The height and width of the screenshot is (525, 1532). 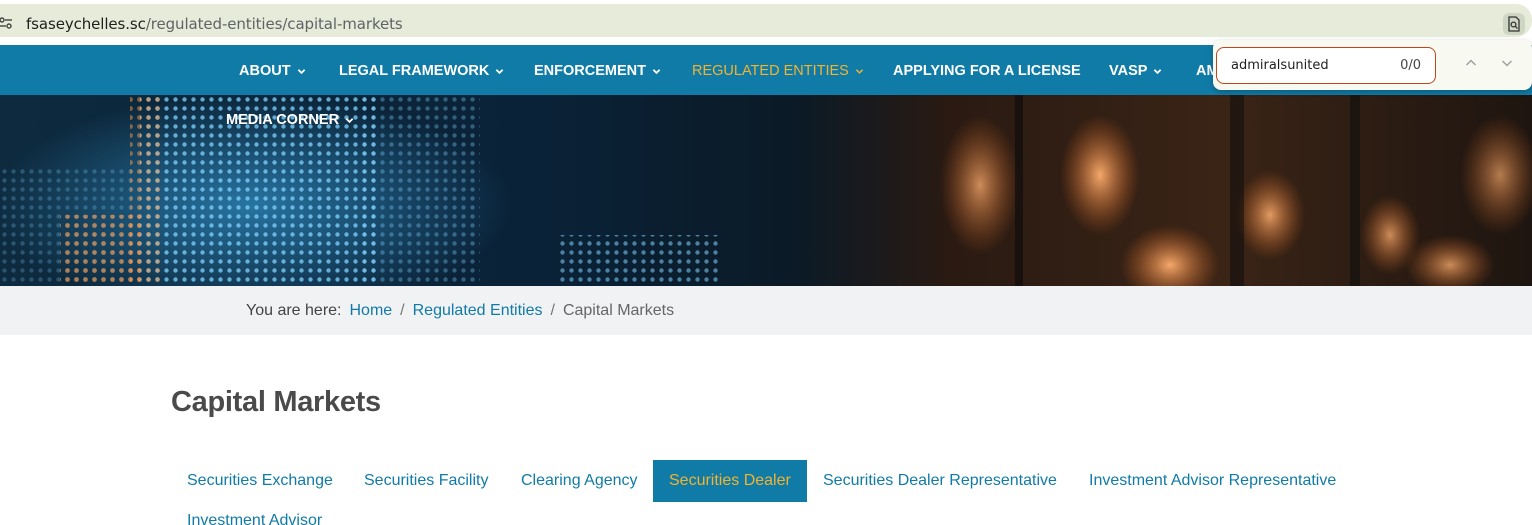 What do you see at coordinates (265, 71) in the screenshot?
I see `nav-item-label: ABOUT` at bounding box center [265, 71].